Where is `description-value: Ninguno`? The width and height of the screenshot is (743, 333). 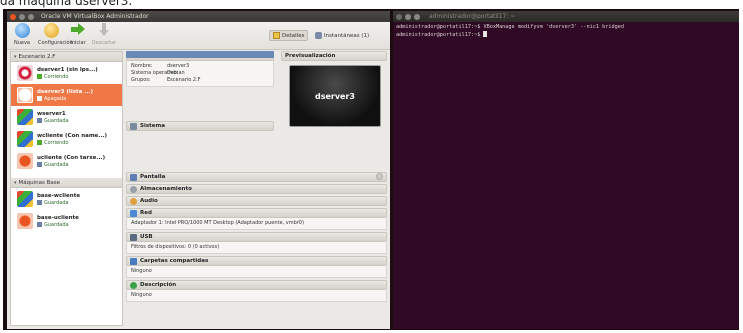
description-value: Ninguno is located at coordinates (141, 295).